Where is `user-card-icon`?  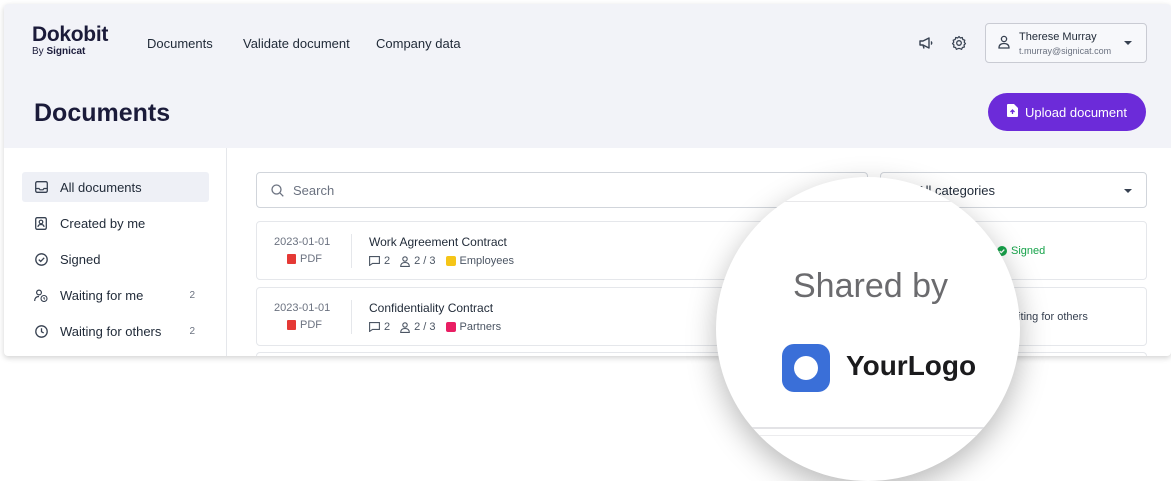 user-card-icon is located at coordinates (41, 223).